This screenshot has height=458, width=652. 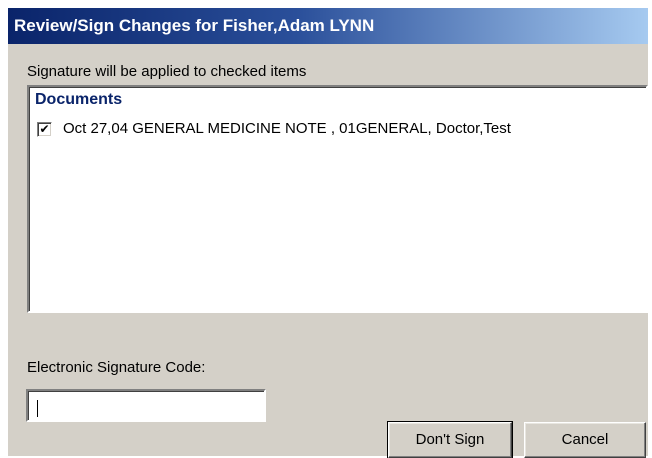 I want to click on title-bar: Review/Sign Changes for Fisher,Adam LYNN, so click(x=328, y=26).